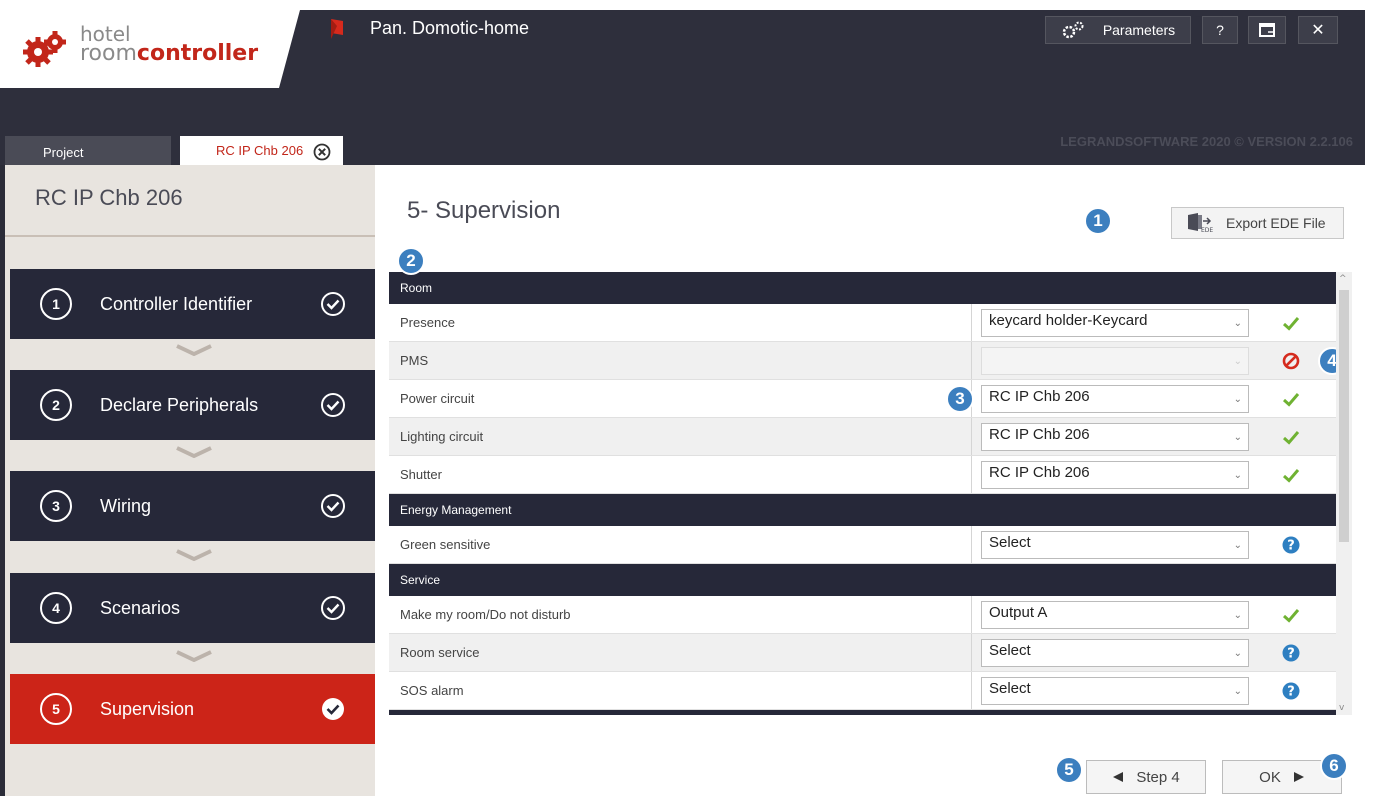 This screenshot has width=1375, height=796. I want to click on parameters-button: Parameters, so click(1118, 30).